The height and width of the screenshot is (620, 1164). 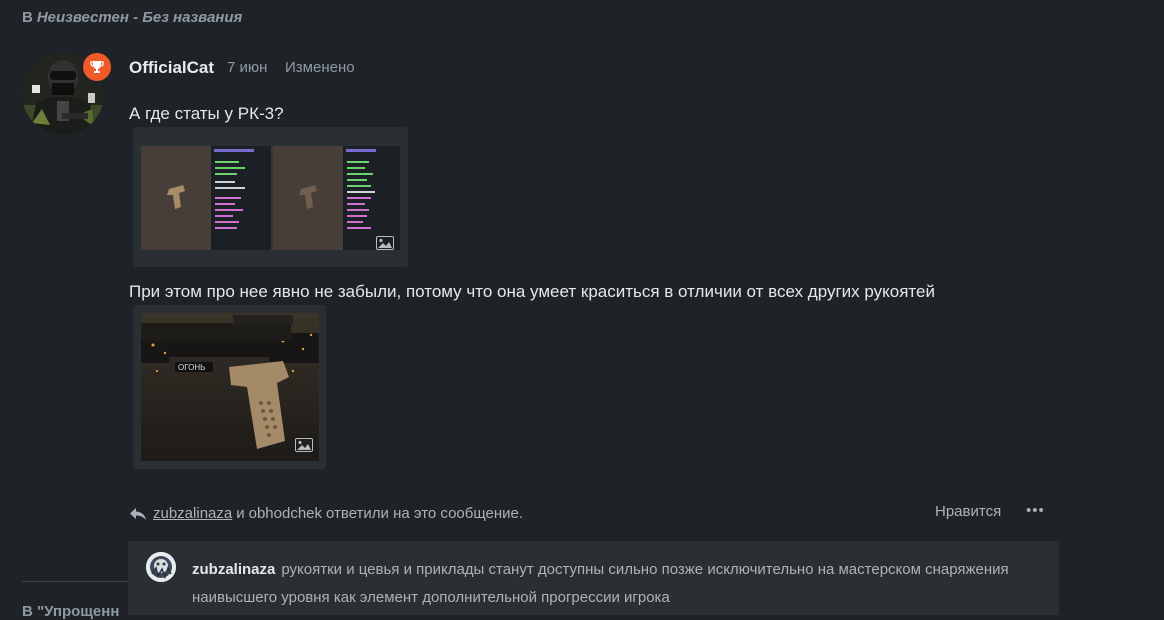 I want to click on reply-connector: и, so click(x=240, y=513).